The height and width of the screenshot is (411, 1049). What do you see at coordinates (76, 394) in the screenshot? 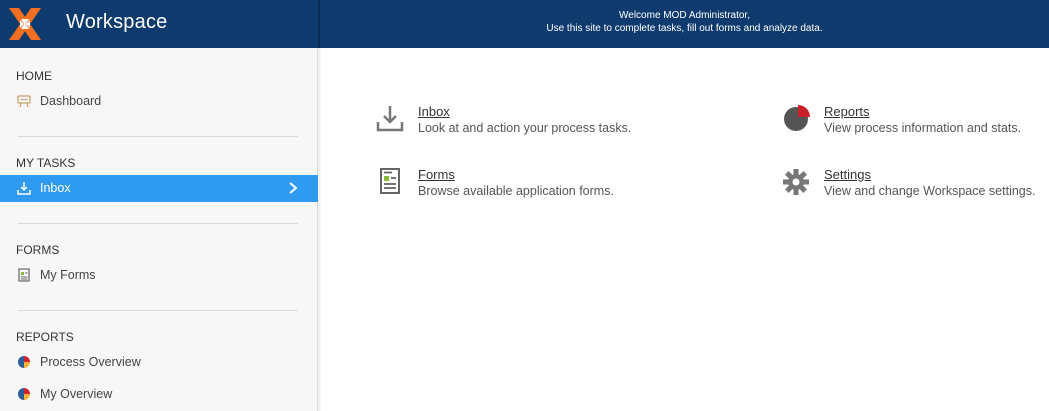
I see `sidebar-item-label: My Overview` at bounding box center [76, 394].